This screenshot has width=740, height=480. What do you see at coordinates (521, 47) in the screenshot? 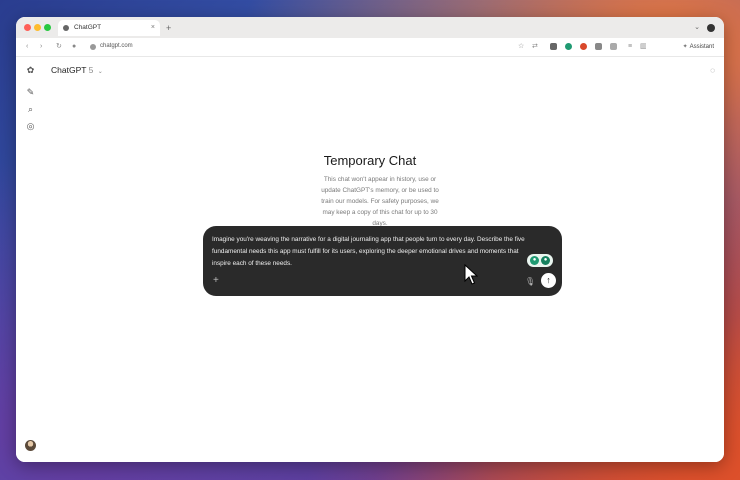
I see `bookmark-star-icon: ☆` at bounding box center [521, 47].